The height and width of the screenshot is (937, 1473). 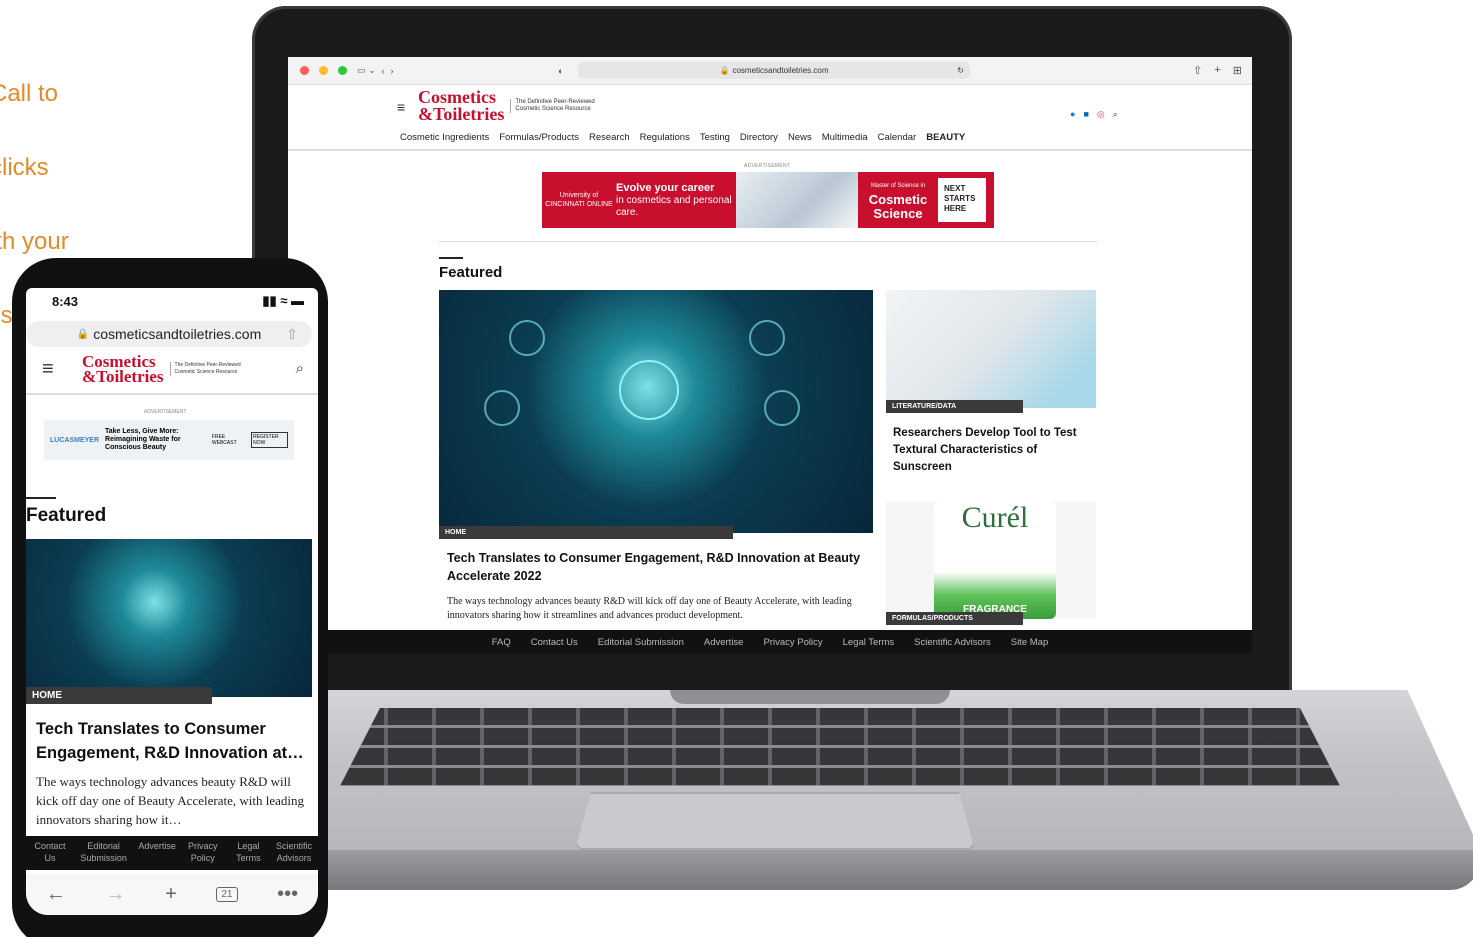 What do you see at coordinates (898, 206) in the screenshot?
I see `ad-program-name: Cosmetic Science` at bounding box center [898, 206].